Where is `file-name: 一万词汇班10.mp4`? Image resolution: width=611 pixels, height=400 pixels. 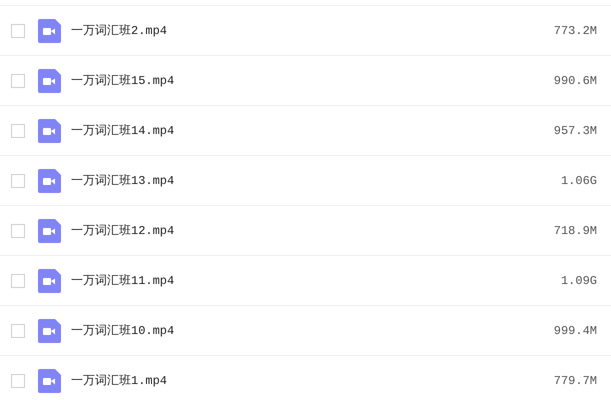 file-name: 一万词汇班10.mp4 is located at coordinates (312, 330).